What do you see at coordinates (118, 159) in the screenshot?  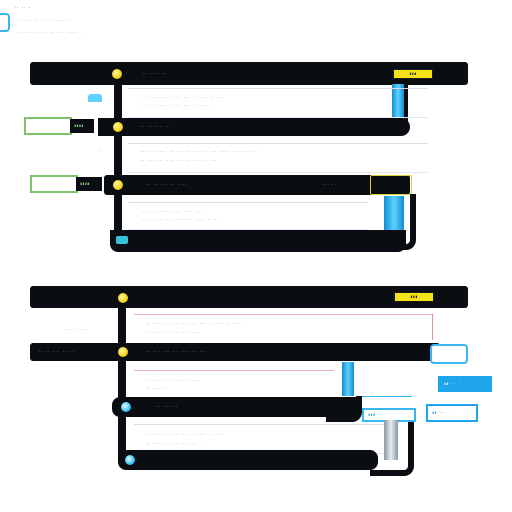 I see `timeline-trunk-a` at bounding box center [118, 159].